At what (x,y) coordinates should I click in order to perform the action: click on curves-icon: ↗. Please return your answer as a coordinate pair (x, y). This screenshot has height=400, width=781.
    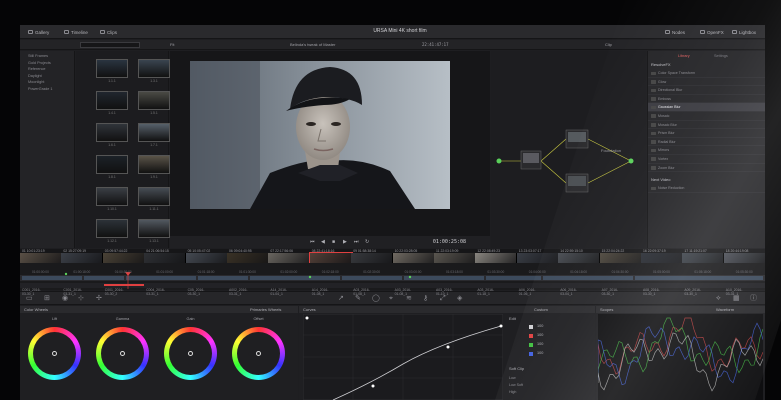
    Looking at the image, I should click on (341, 298).